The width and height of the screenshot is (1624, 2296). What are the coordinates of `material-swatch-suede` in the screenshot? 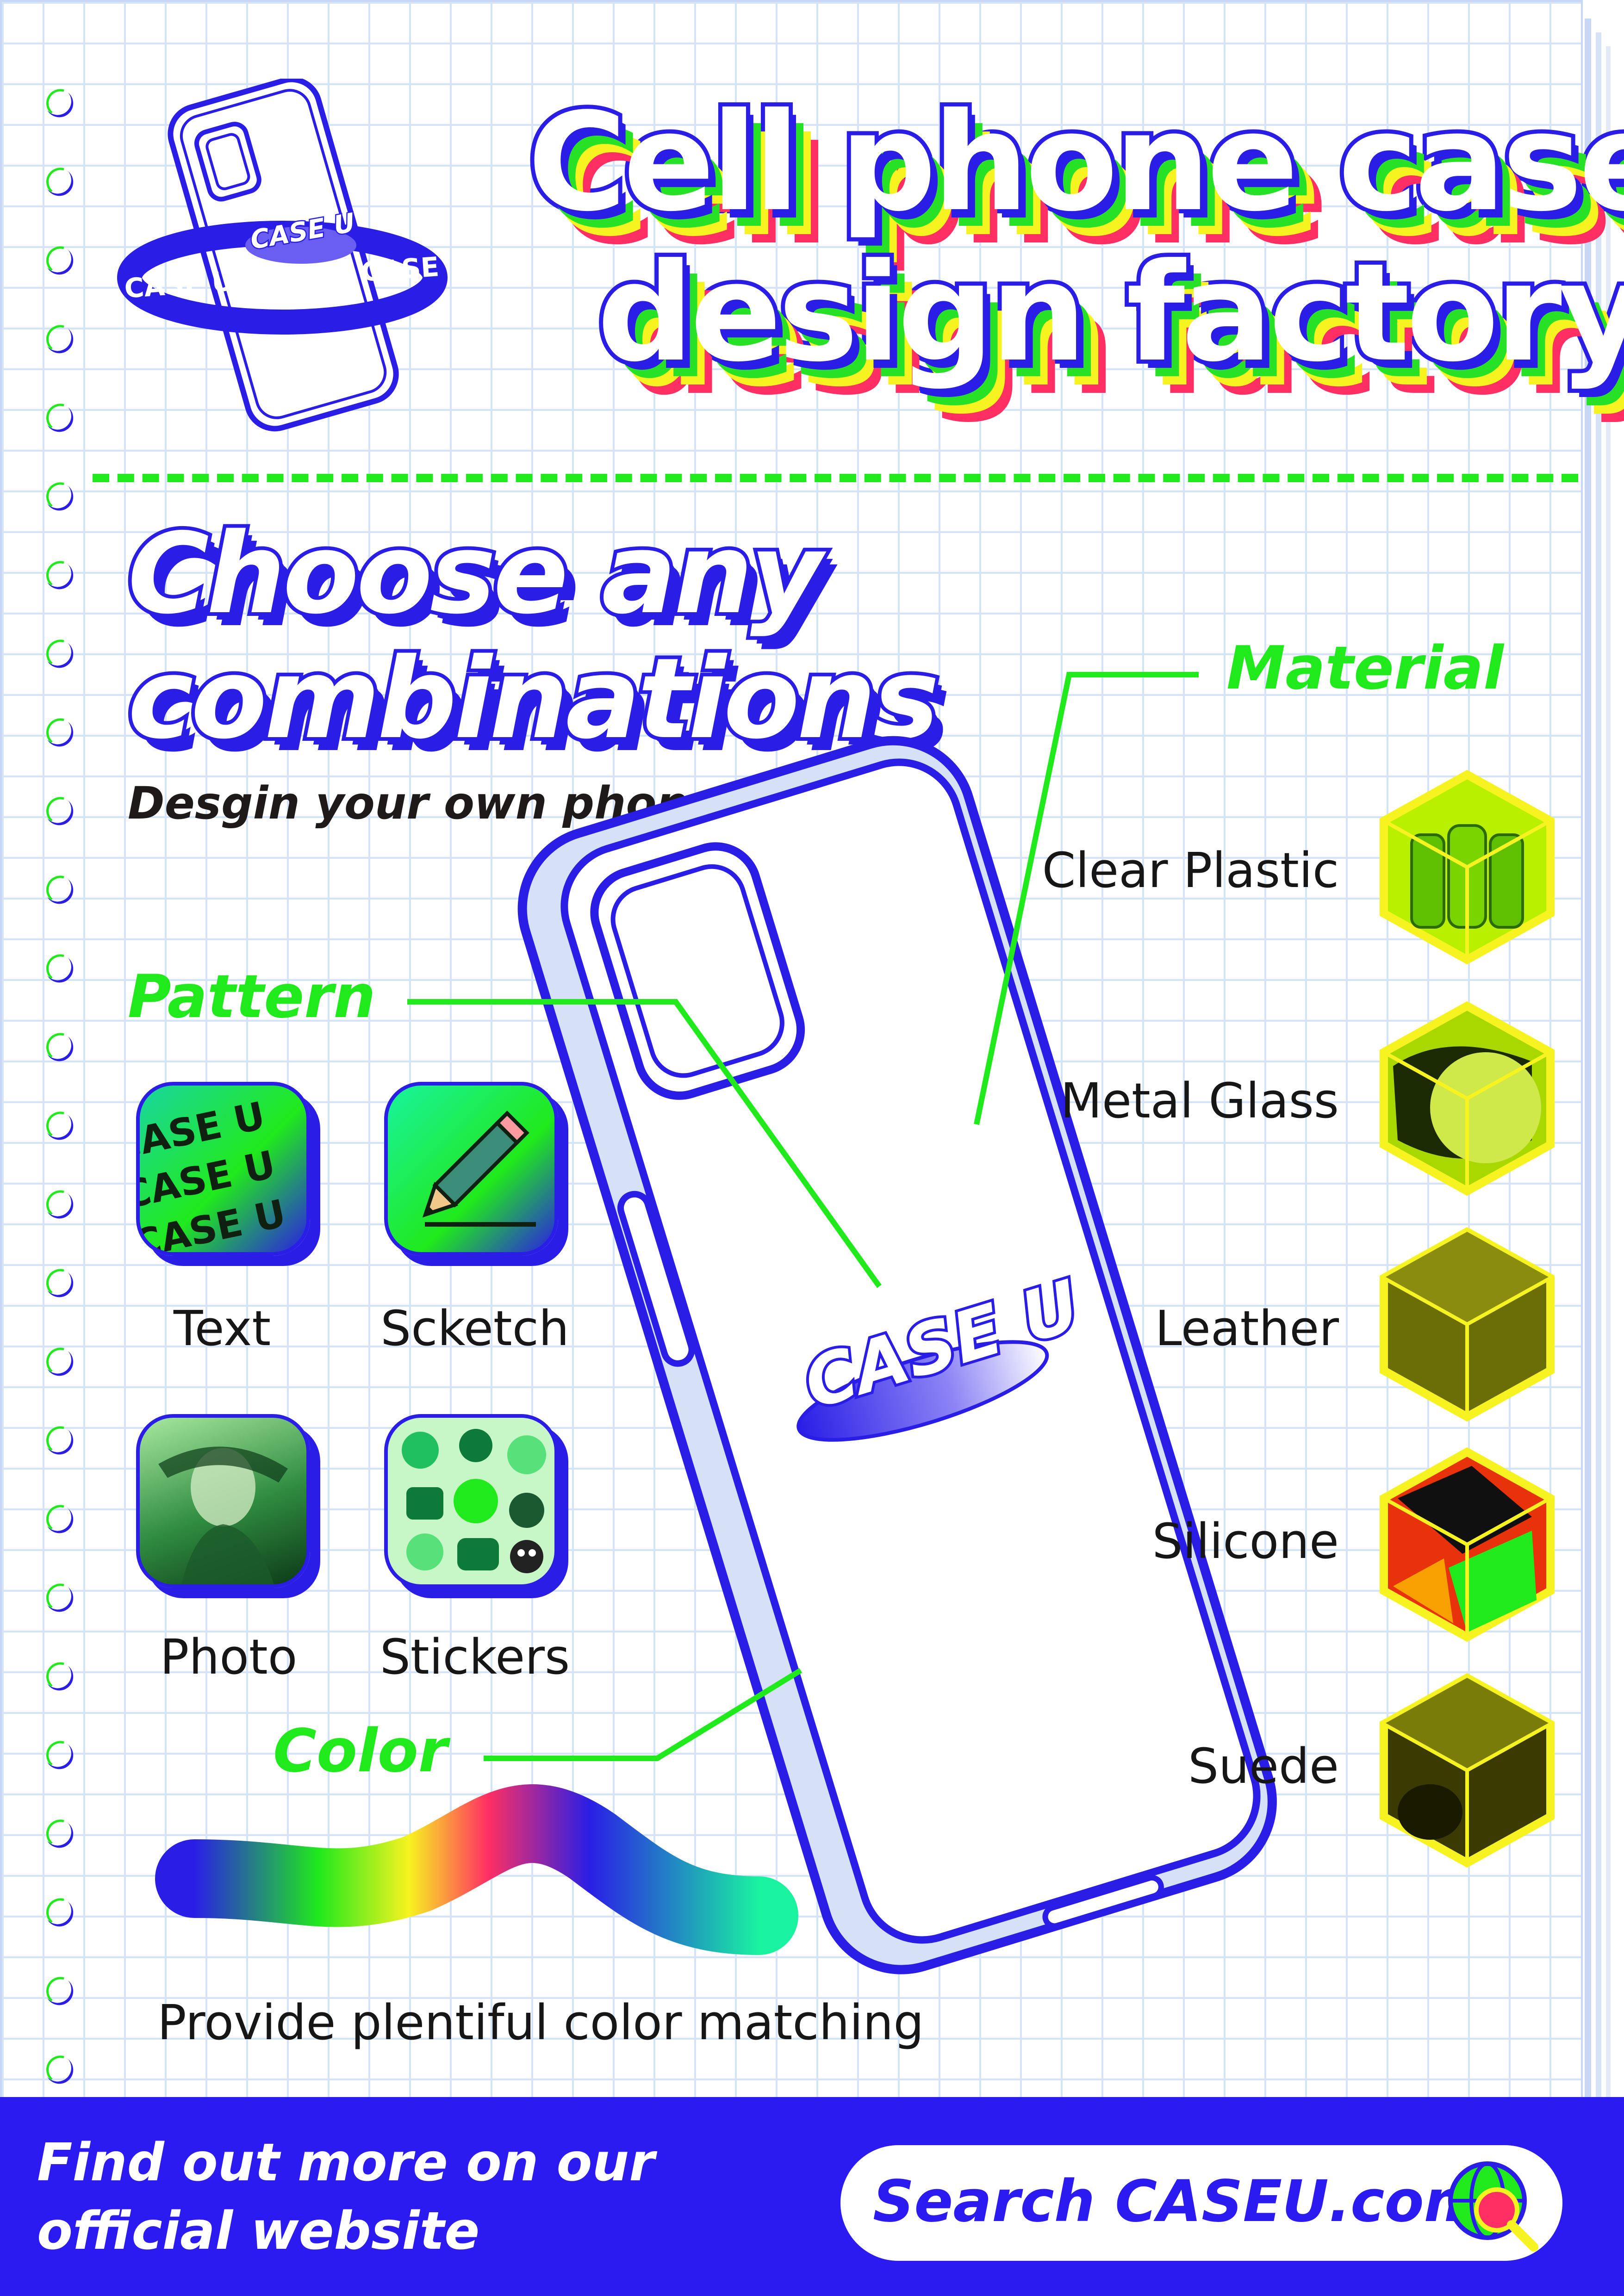 It's located at (1467, 1771).